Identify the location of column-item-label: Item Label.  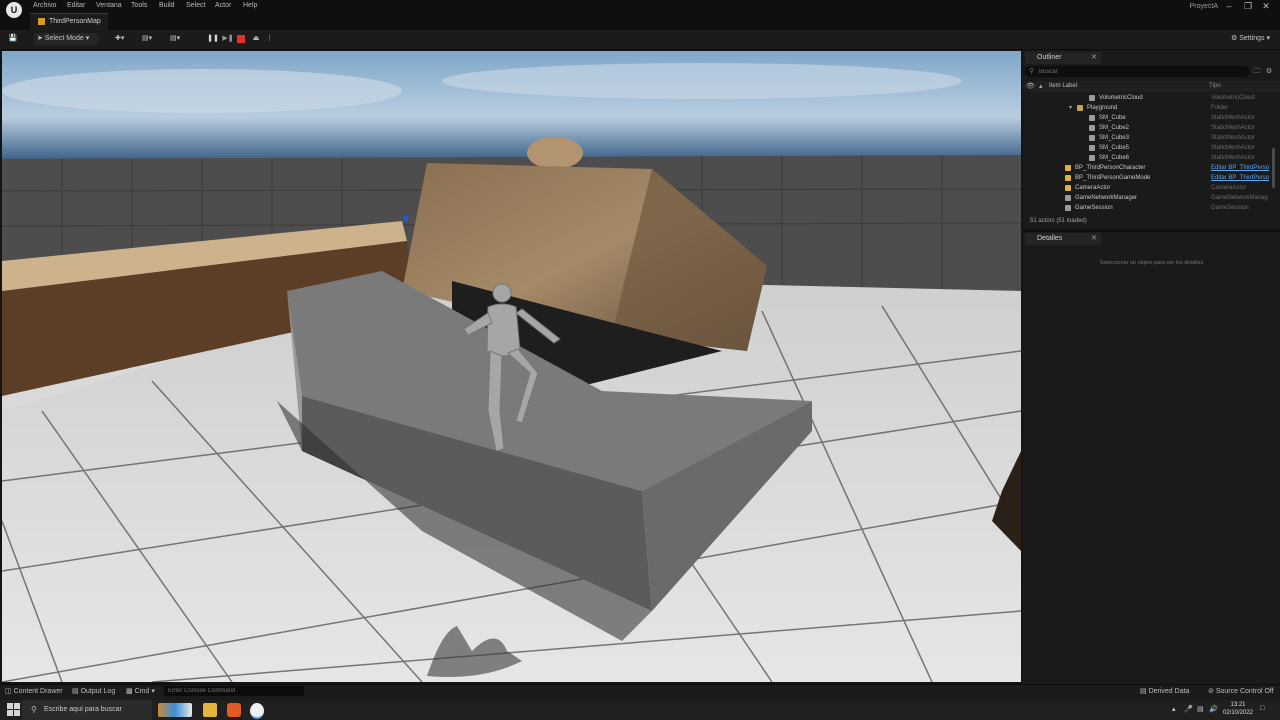
(1063, 86).